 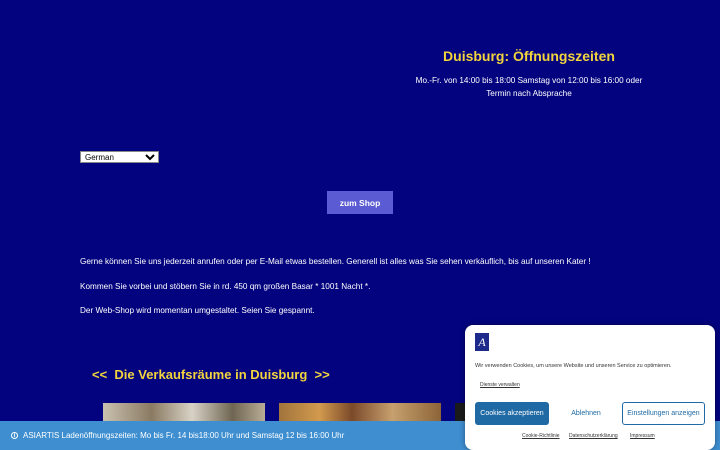 What do you see at coordinates (211, 374) in the screenshot?
I see `section-title: << Die Verkaufsräume in Duisburg >>` at bounding box center [211, 374].